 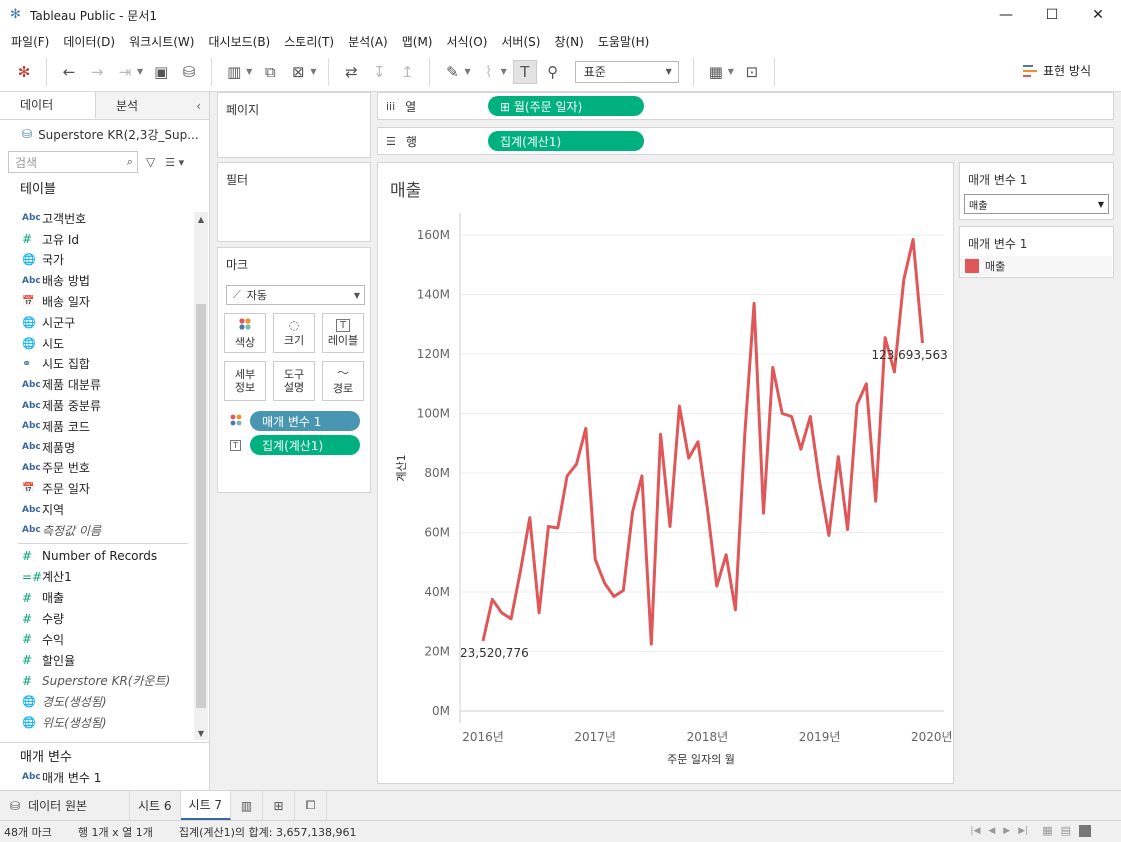 I want to click on menu-server: 서버(S), so click(x=520, y=41).